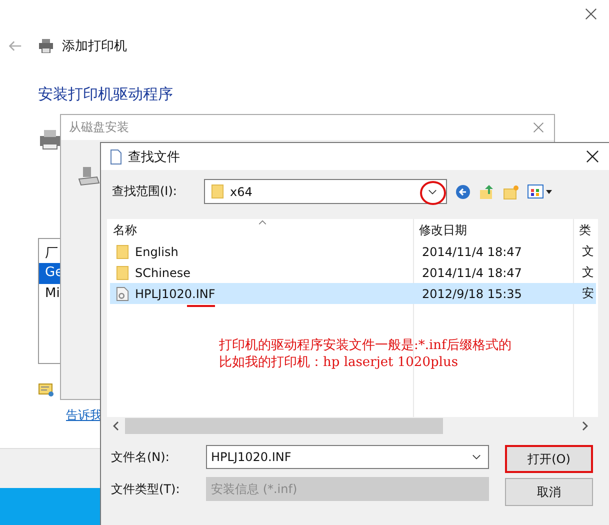  I want to click on file-name-field: HPLJ1020.INF, so click(347, 457).